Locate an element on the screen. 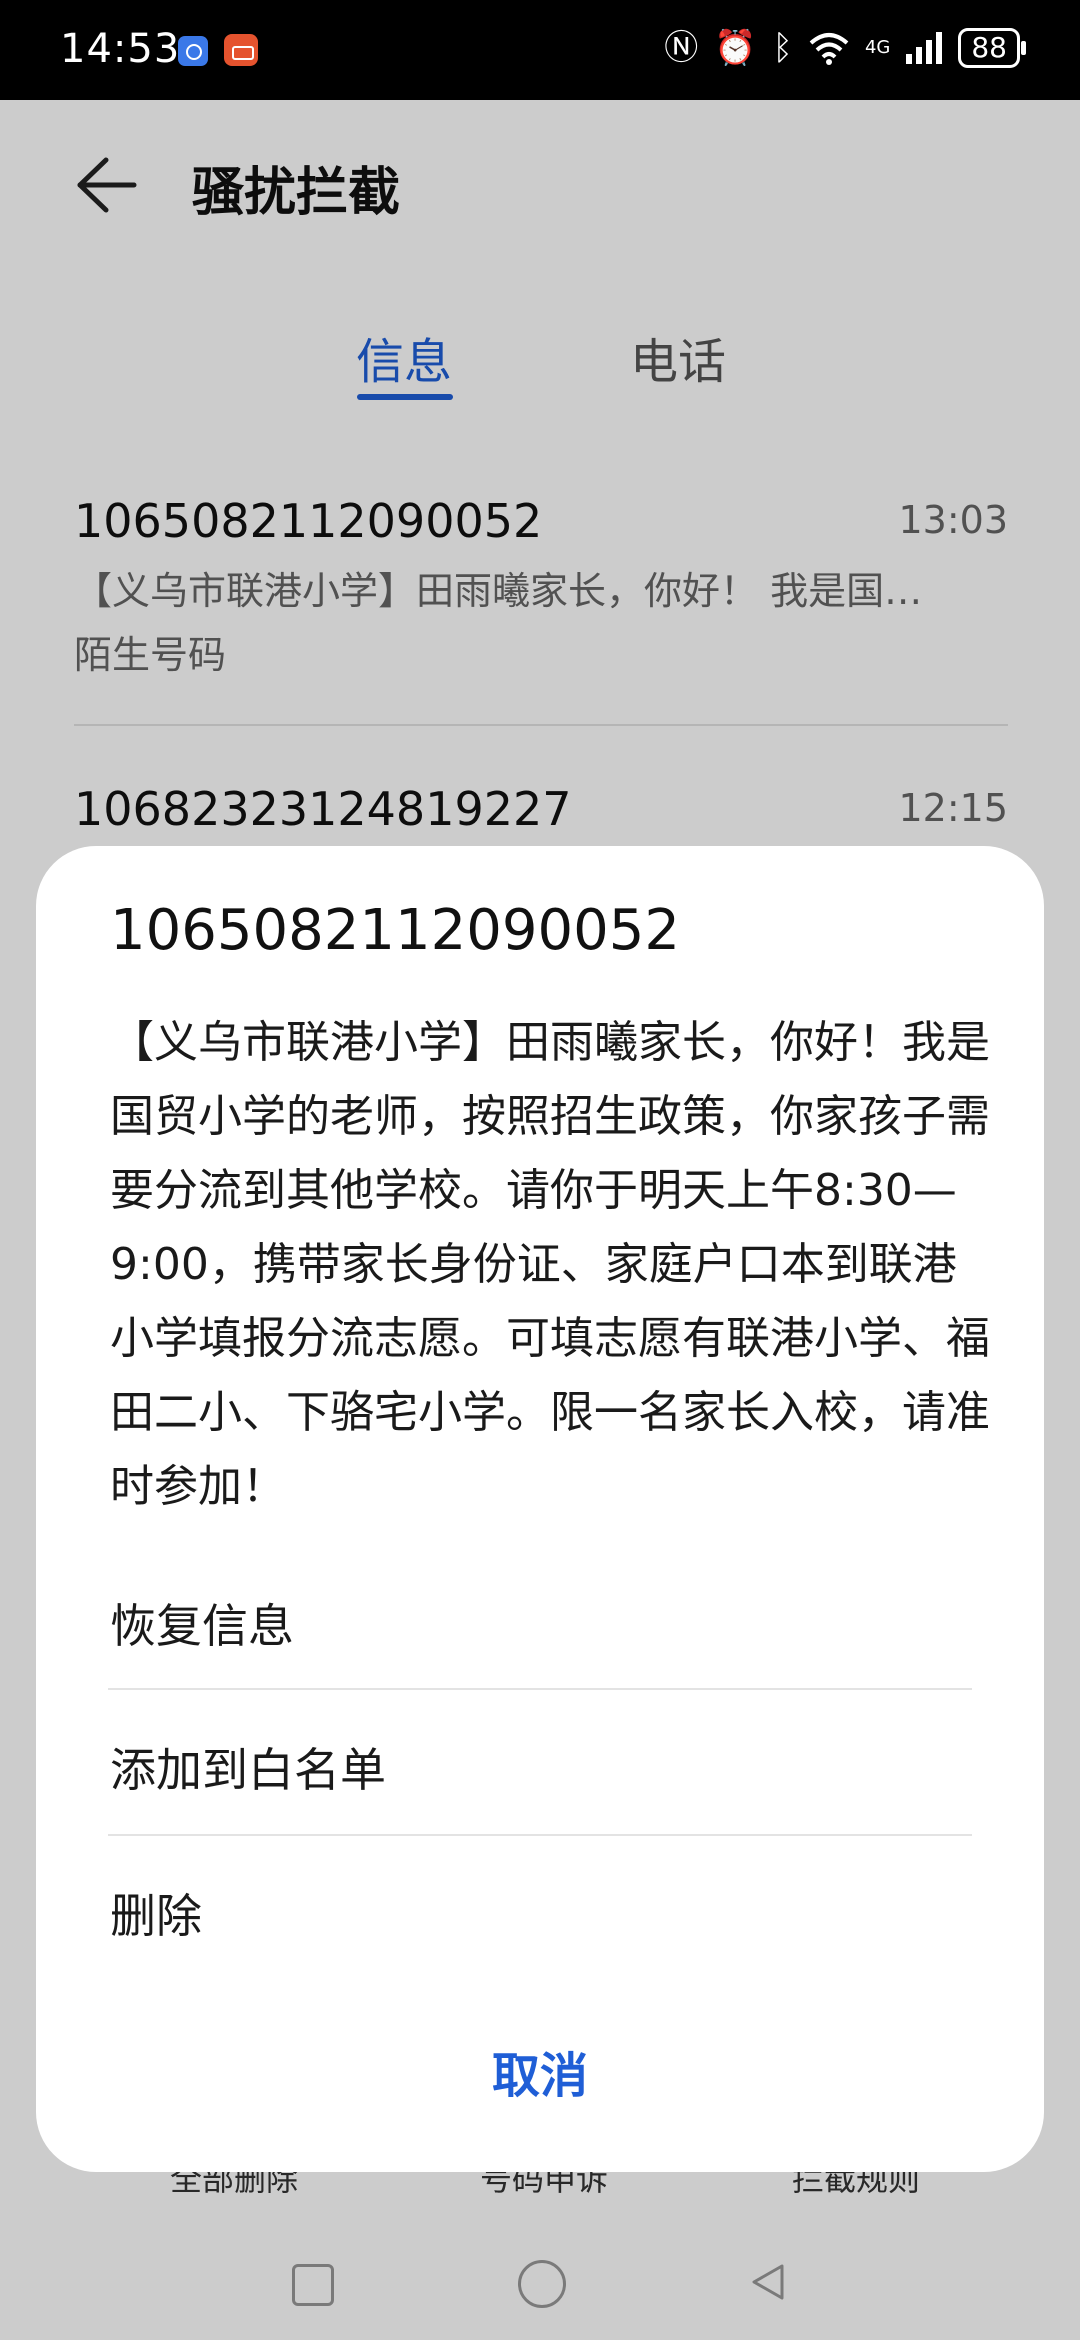 This screenshot has width=1080, height=2340. dialog-title: 1065082112090052 is located at coordinates (395, 930).